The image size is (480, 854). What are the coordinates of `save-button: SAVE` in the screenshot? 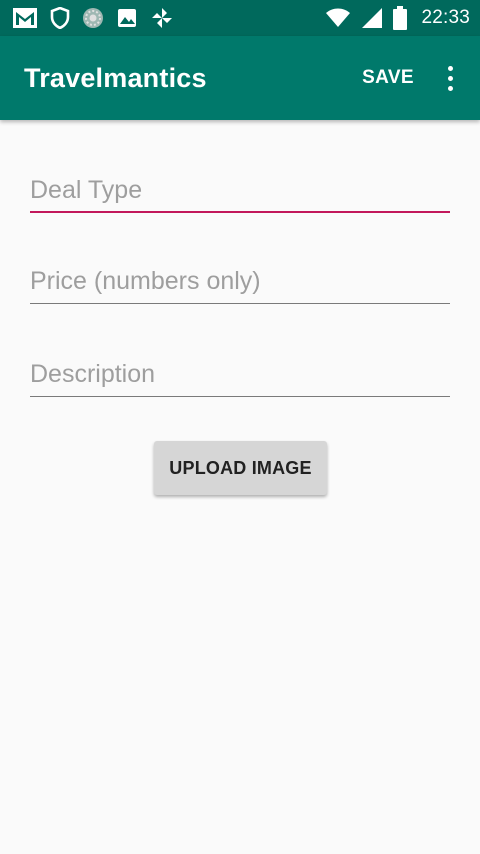 It's located at (388, 78).